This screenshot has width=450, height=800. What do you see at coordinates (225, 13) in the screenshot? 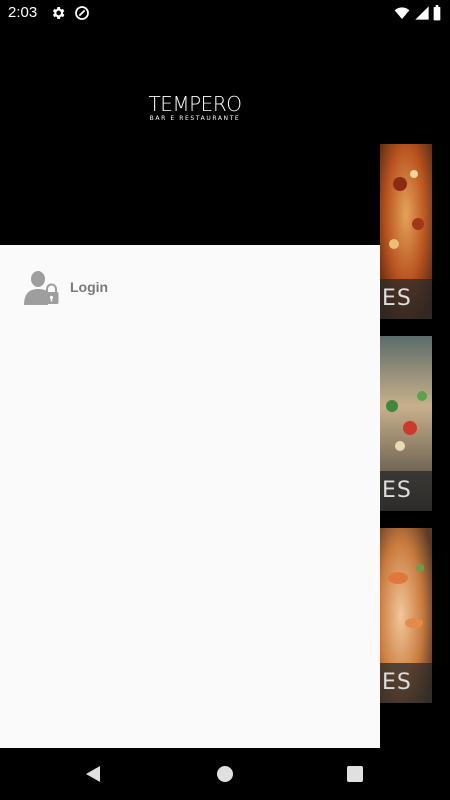
I see `status-bar: 2:03` at bounding box center [225, 13].